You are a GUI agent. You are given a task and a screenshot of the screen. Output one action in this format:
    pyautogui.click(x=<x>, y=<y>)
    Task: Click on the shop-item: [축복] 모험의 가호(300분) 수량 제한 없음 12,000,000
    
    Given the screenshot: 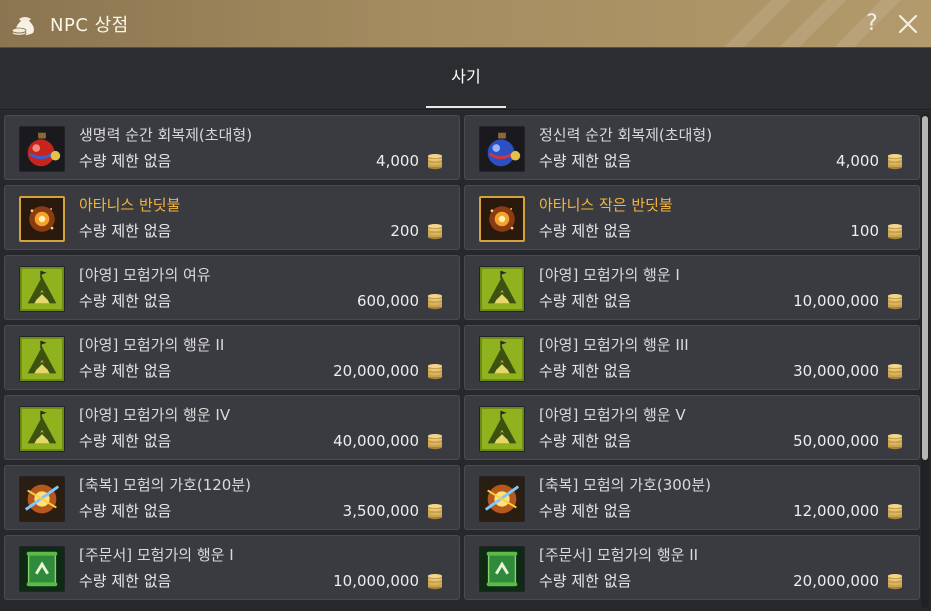 What is the action you would take?
    pyautogui.click(x=692, y=497)
    